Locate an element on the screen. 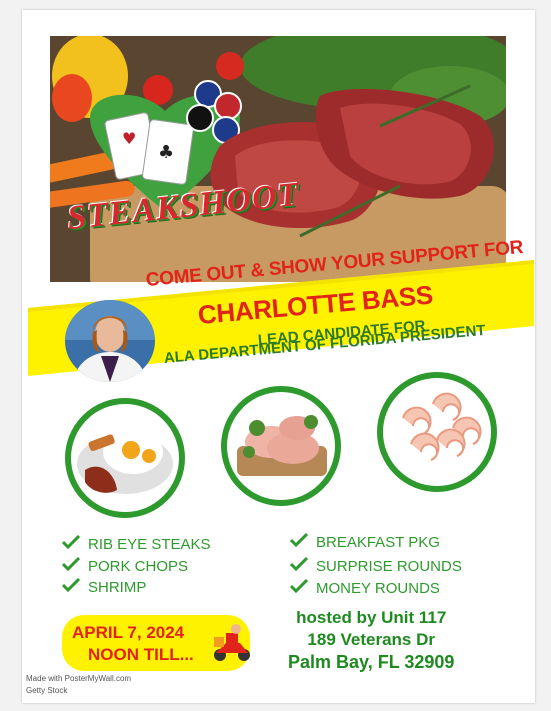  list-item: SHRIMP is located at coordinates (103, 586).